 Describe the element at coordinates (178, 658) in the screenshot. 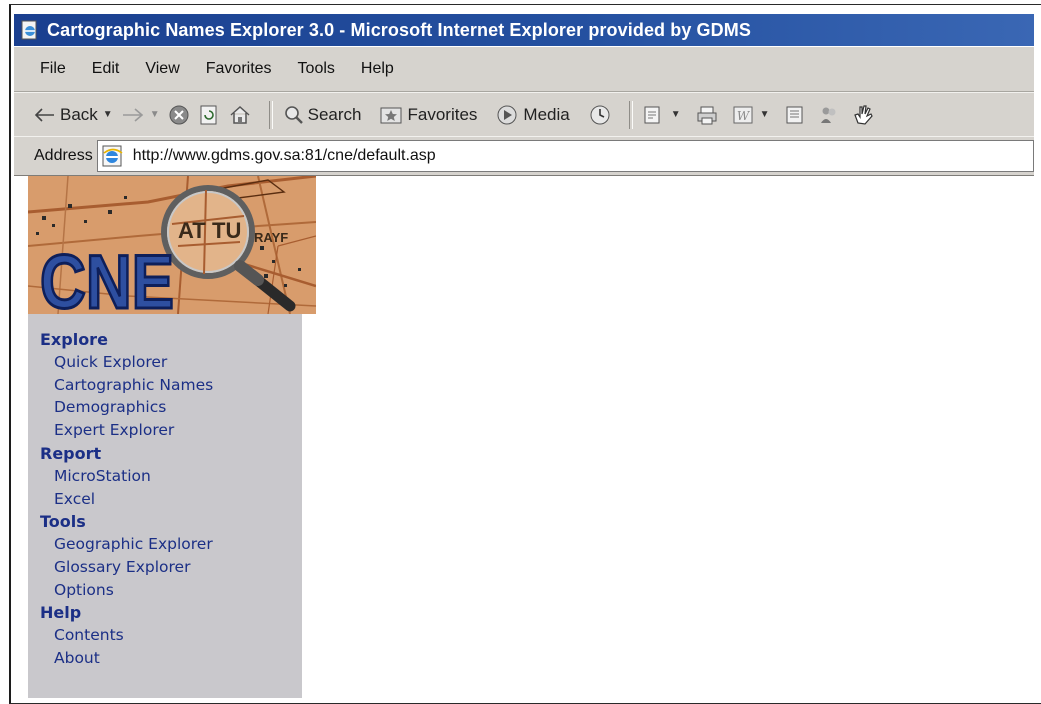

I see `nav-link-about: About` at that location.